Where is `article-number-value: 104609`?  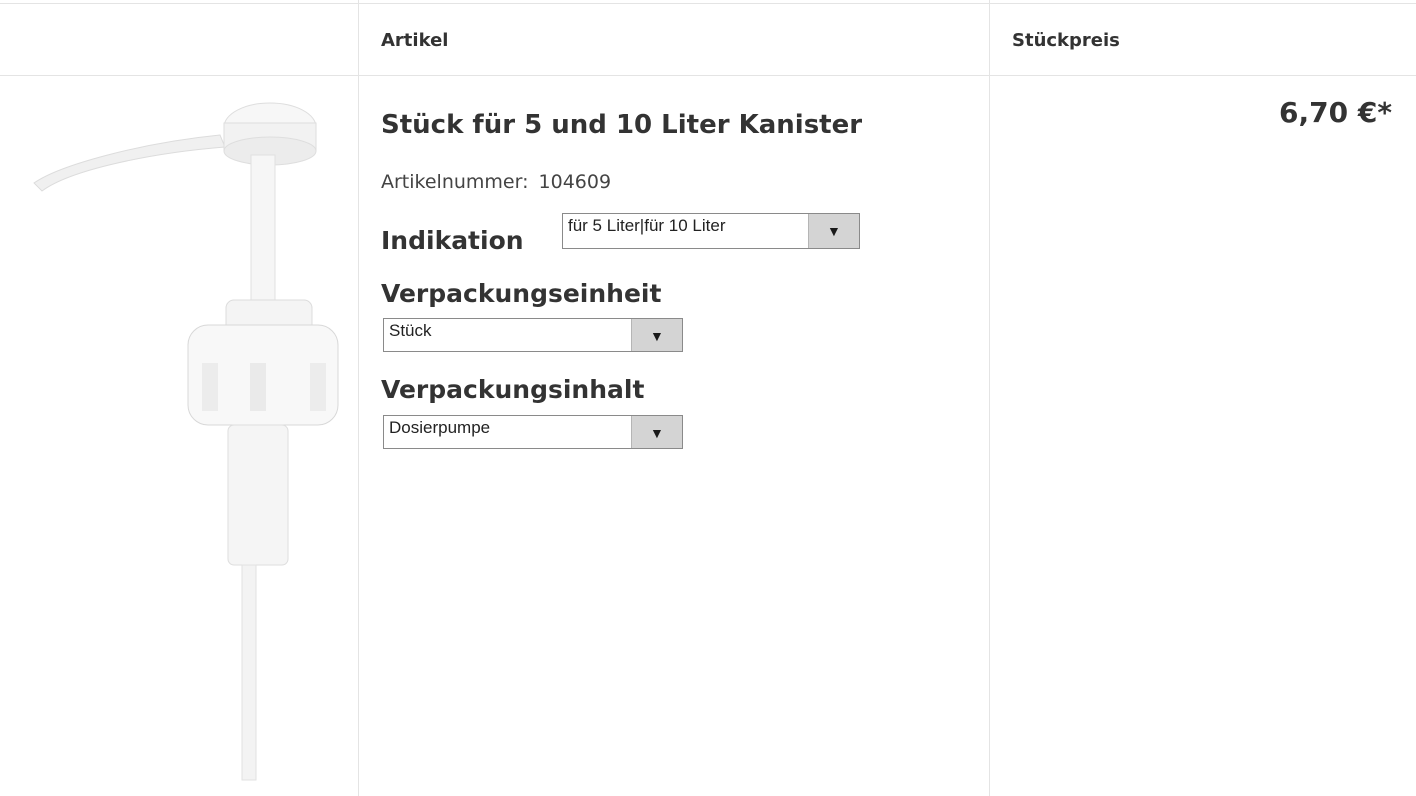
article-number-value: 104609 is located at coordinates (575, 182).